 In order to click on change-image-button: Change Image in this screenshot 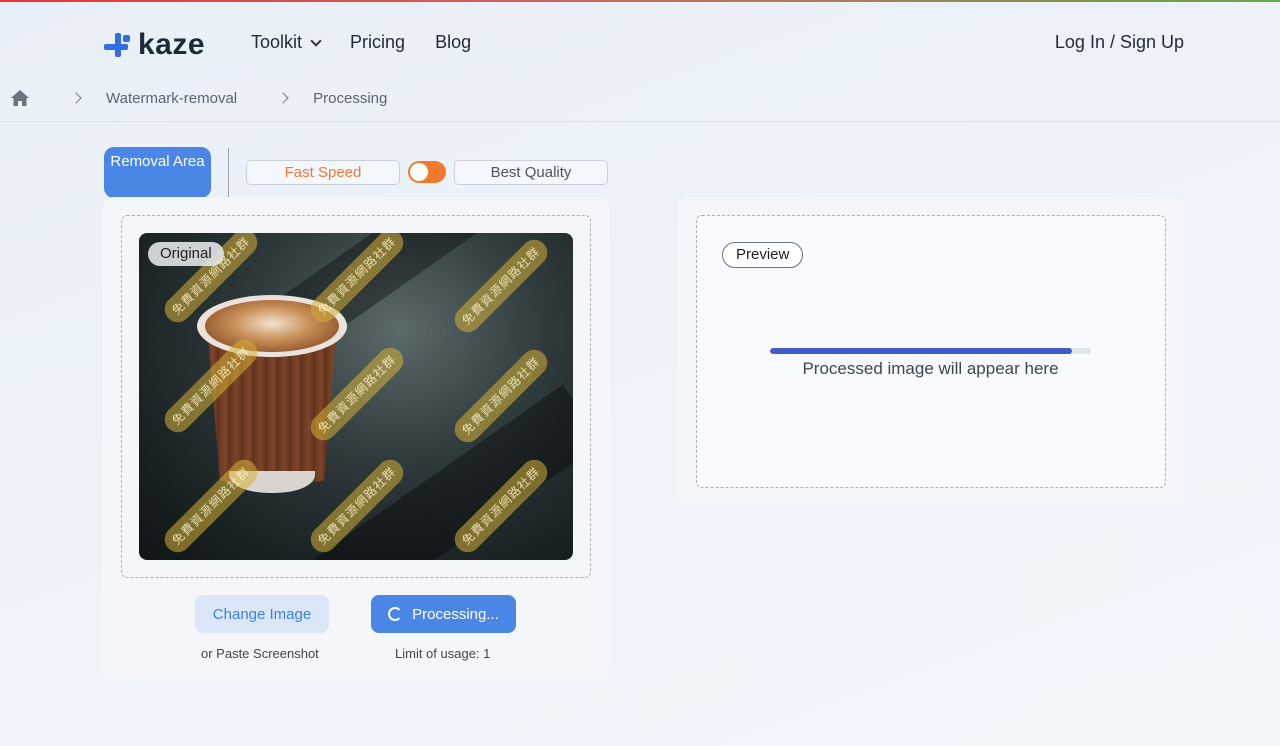, I will do `click(262, 614)`.